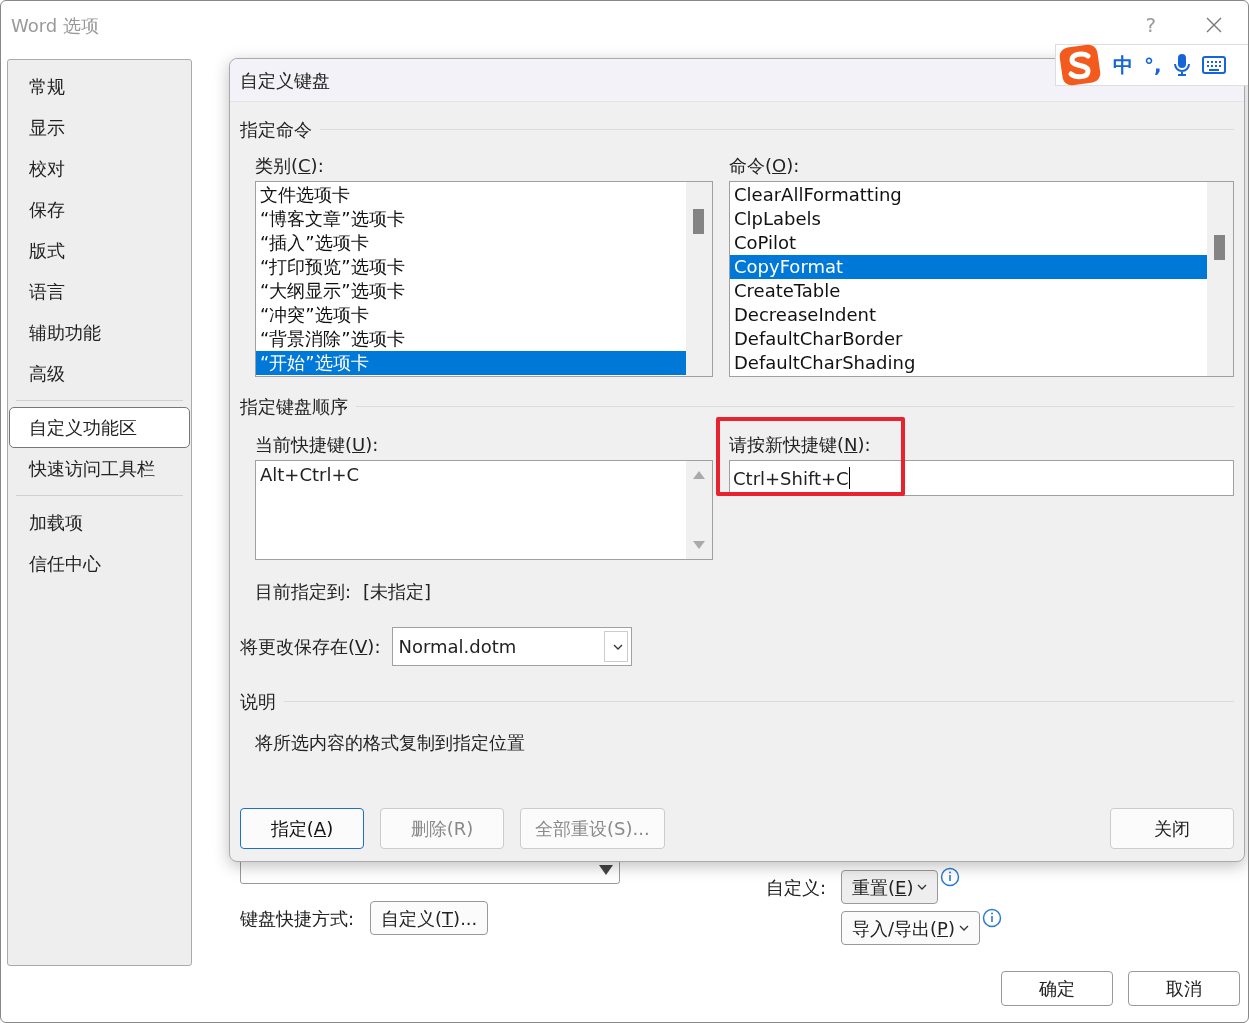  Describe the element at coordinates (968, 219) in the screenshot. I see `list-item: ClpLabels` at that location.